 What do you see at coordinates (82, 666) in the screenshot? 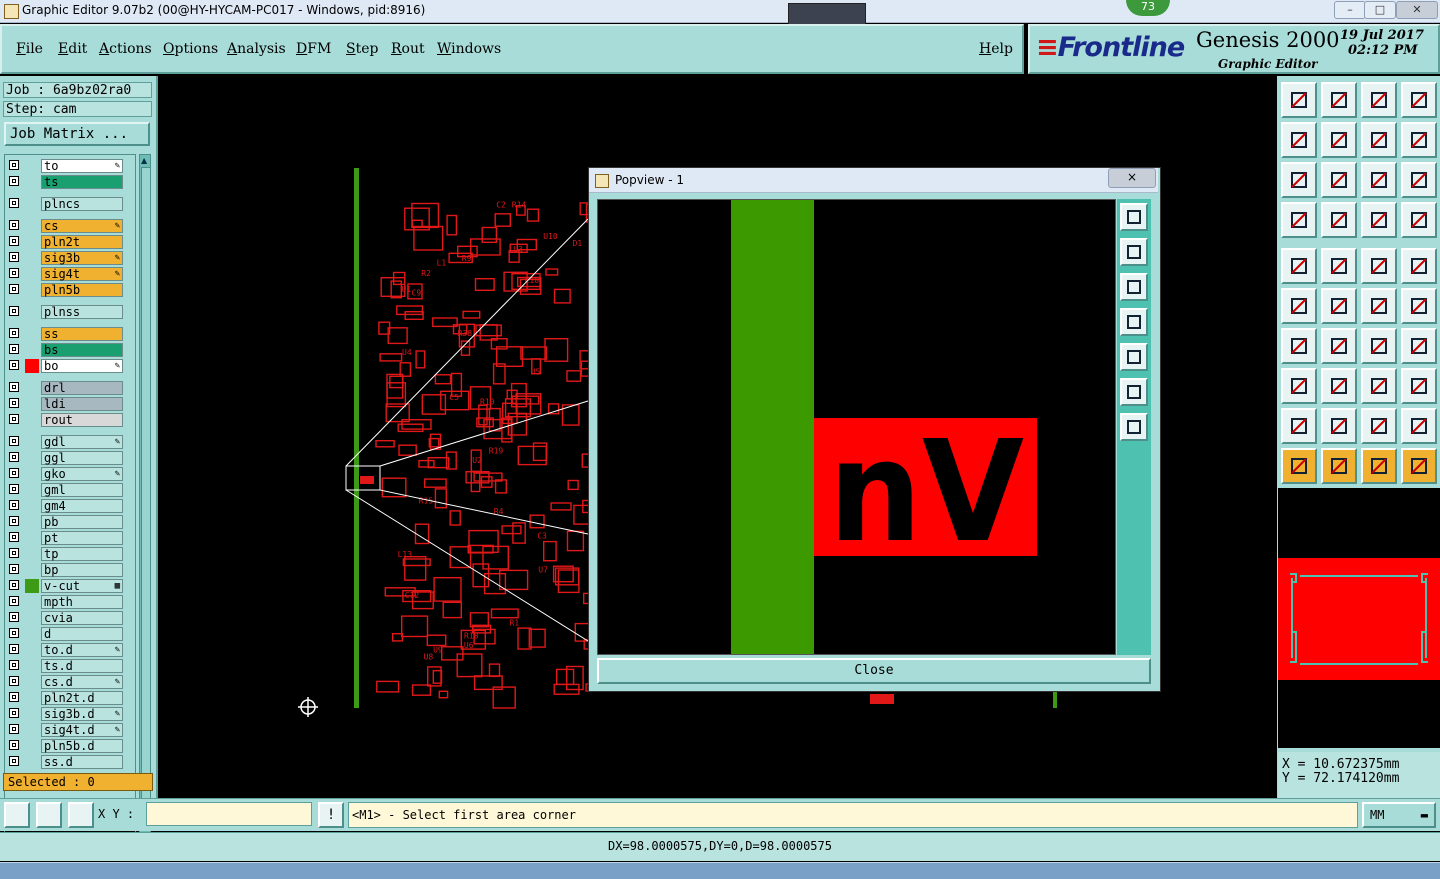
I see `layer-name: ts.d` at bounding box center [82, 666].